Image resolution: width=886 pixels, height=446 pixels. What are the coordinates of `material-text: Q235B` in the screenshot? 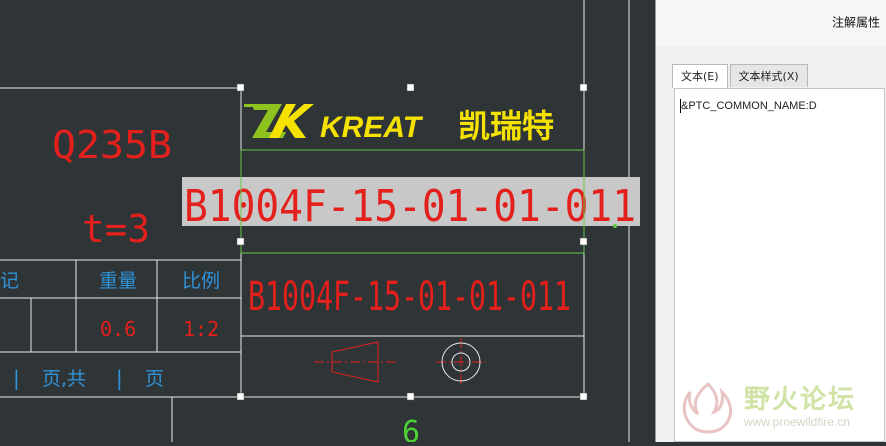 It's located at (112, 145).